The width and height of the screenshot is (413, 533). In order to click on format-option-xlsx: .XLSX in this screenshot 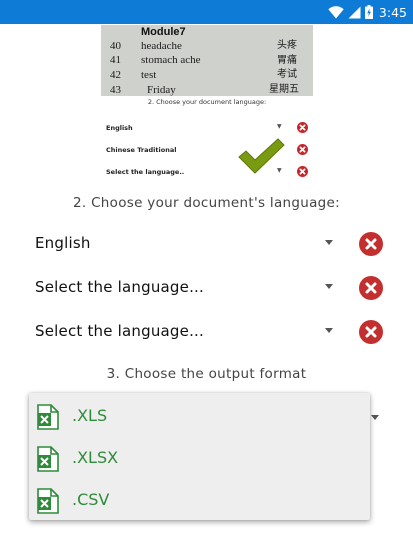, I will do `click(199, 458)`.